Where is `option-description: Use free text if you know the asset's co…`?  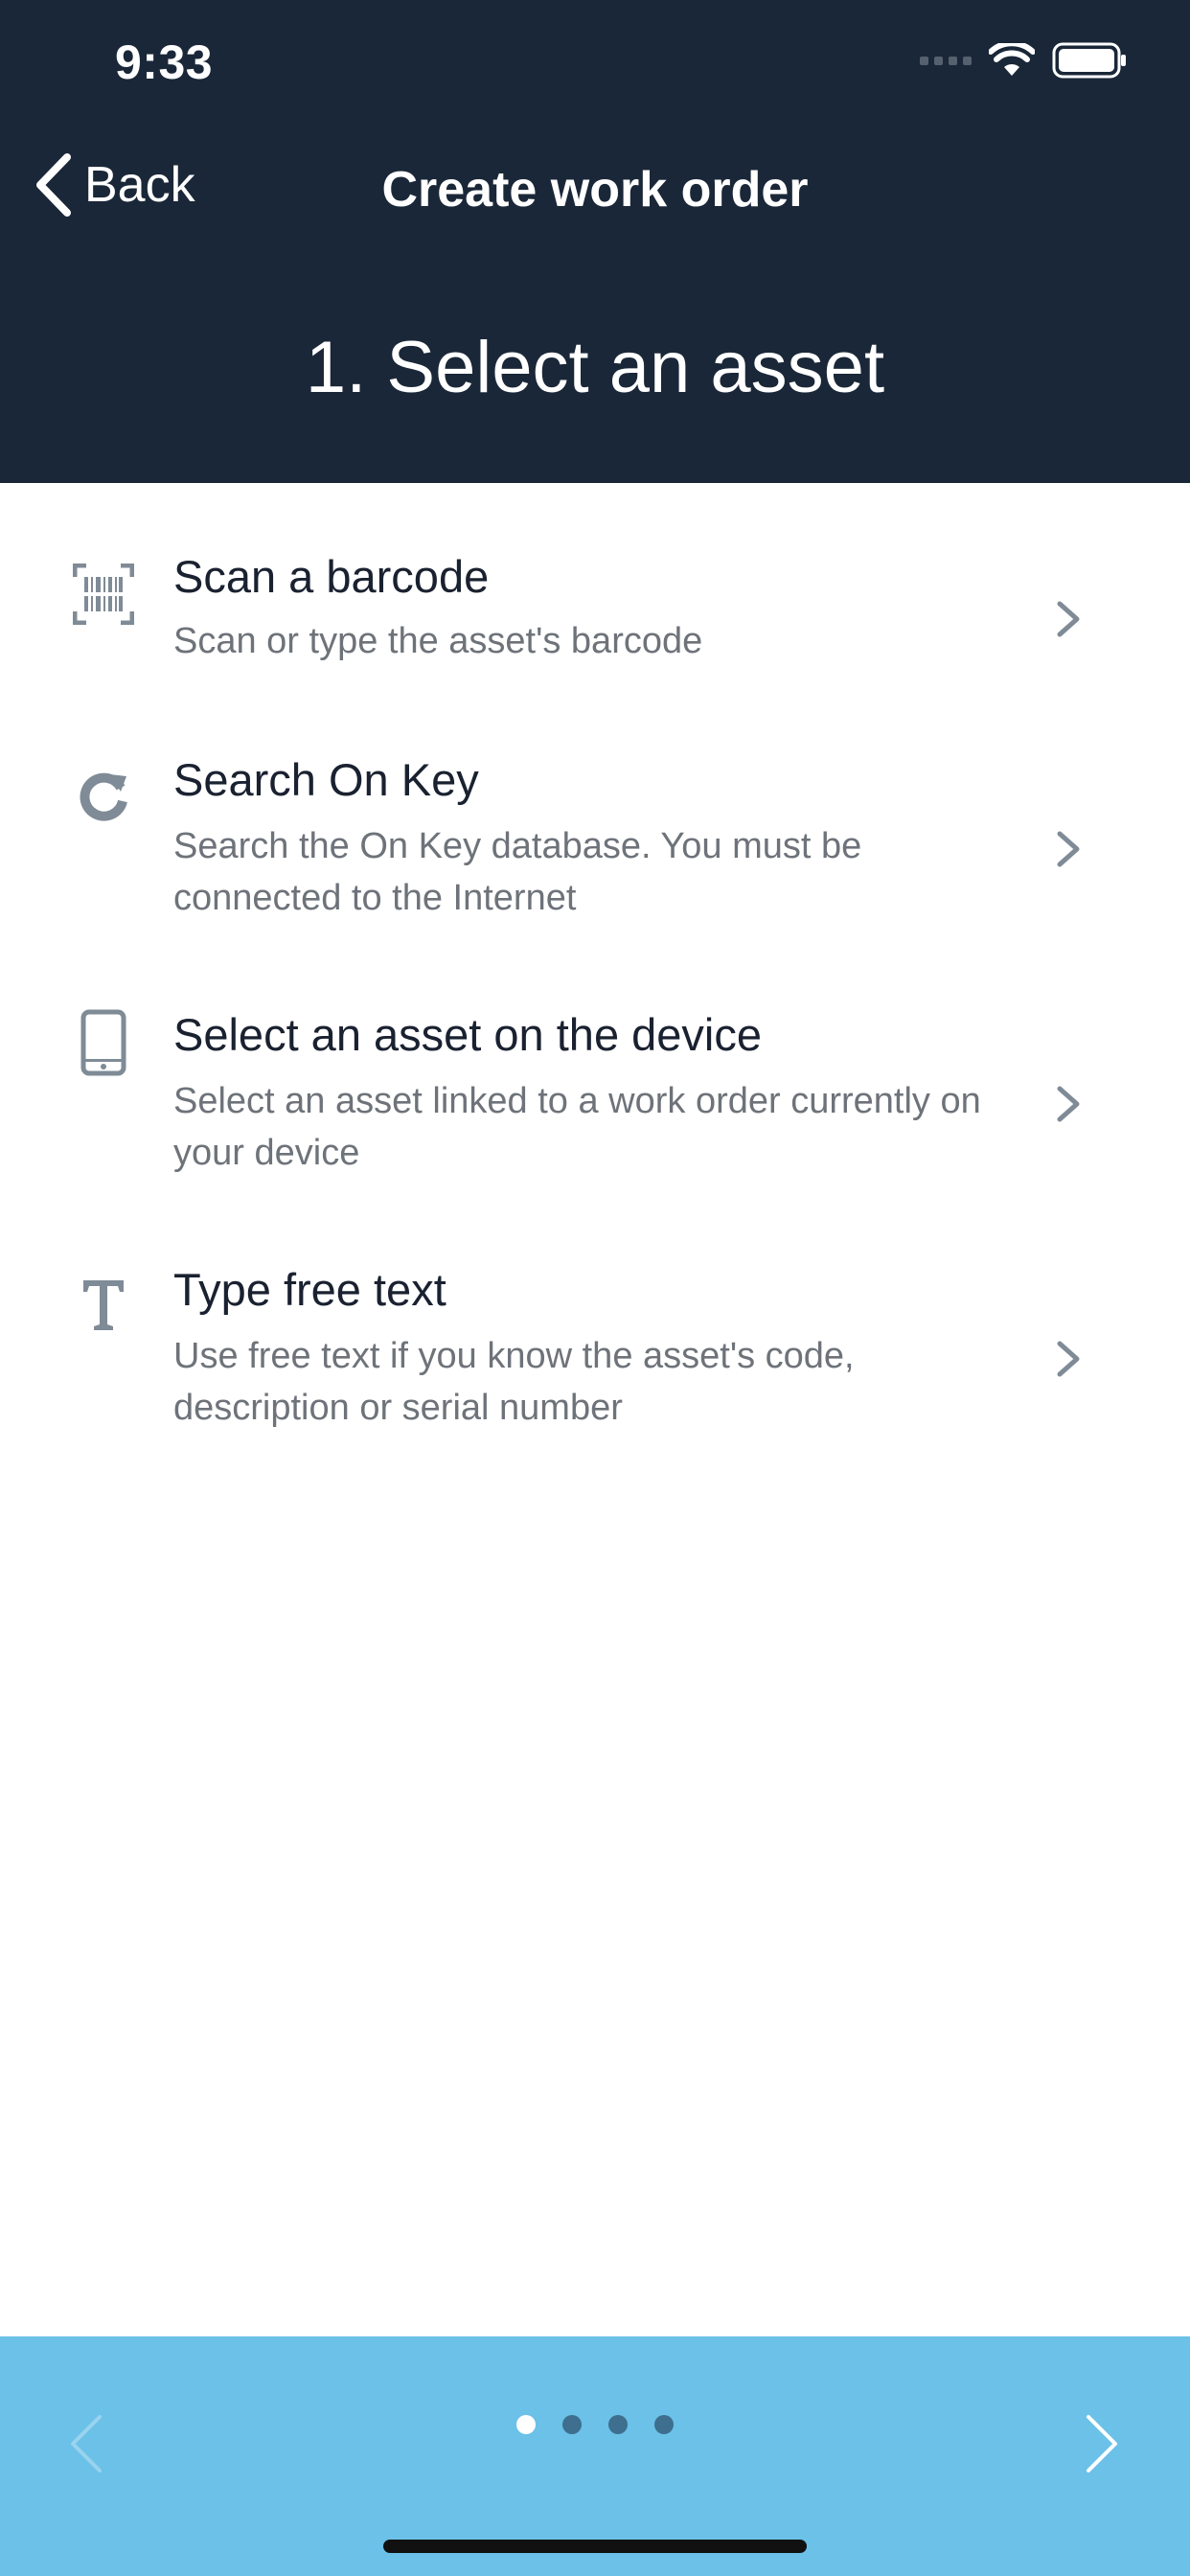
option-description: Use free text if you know the asset's co… is located at coordinates (514, 1382).